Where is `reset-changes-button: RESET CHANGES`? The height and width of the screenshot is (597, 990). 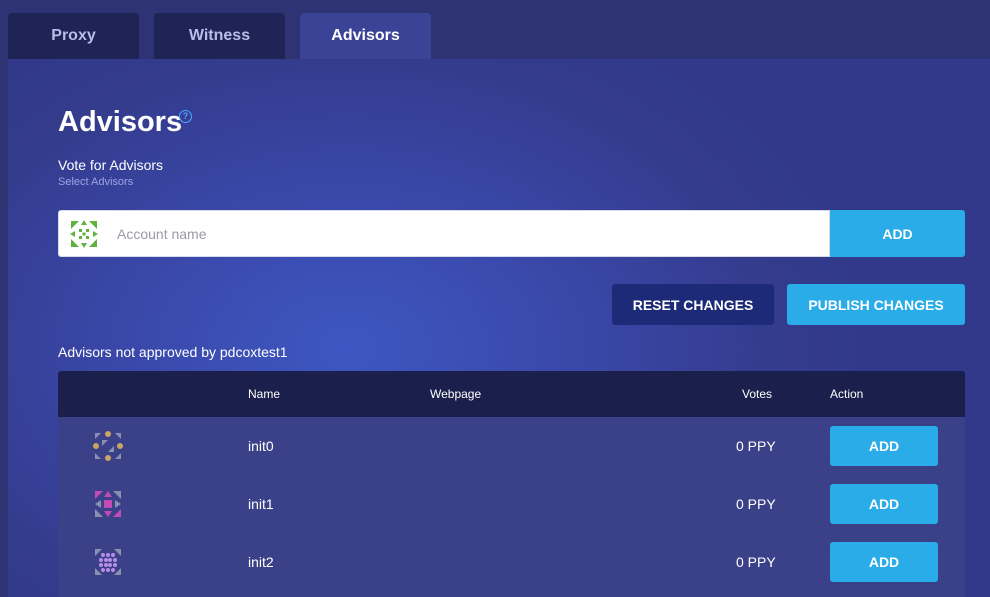 reset-changes-button: RESET CHANGES is located at coordinates (693, 304).